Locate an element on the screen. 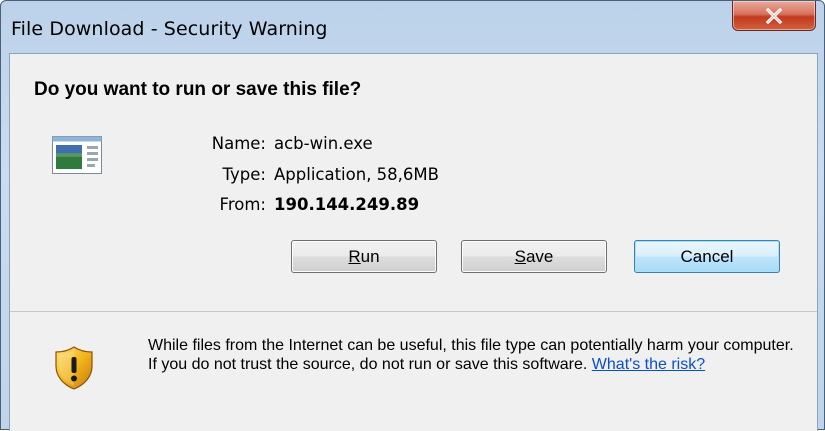  window-title: File Download - Security Warning is located at coordinates (169, 29).